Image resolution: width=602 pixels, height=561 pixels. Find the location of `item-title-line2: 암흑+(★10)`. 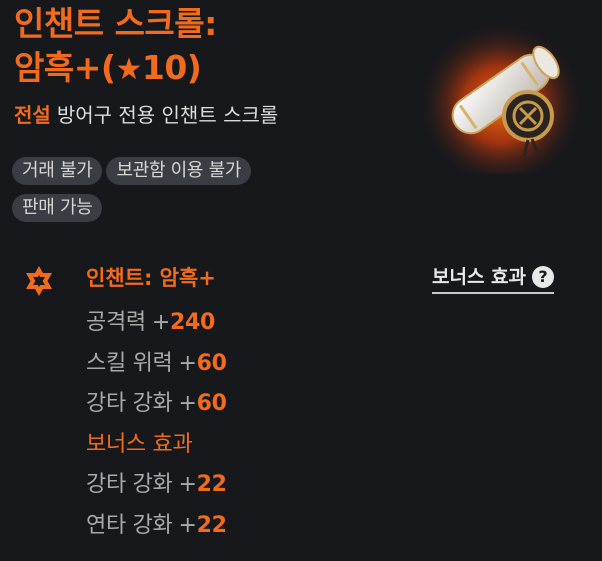

item-title-line2: 암흑+(★10) is located at coordinates (194, 69).